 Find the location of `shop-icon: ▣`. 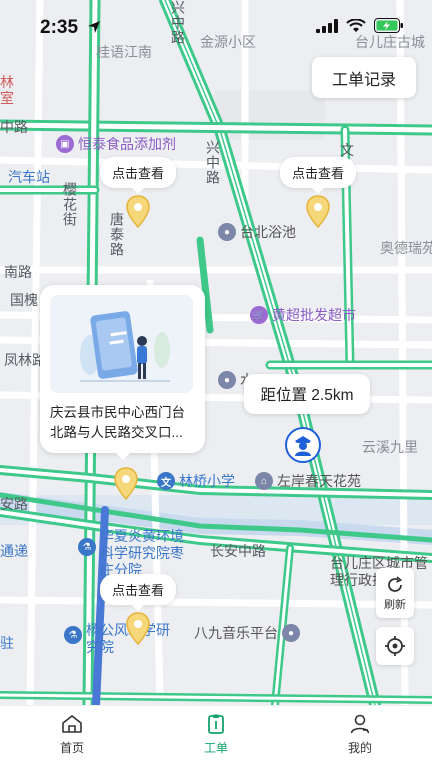

shop-icon: ▣ is located at coordinates (65, 144).